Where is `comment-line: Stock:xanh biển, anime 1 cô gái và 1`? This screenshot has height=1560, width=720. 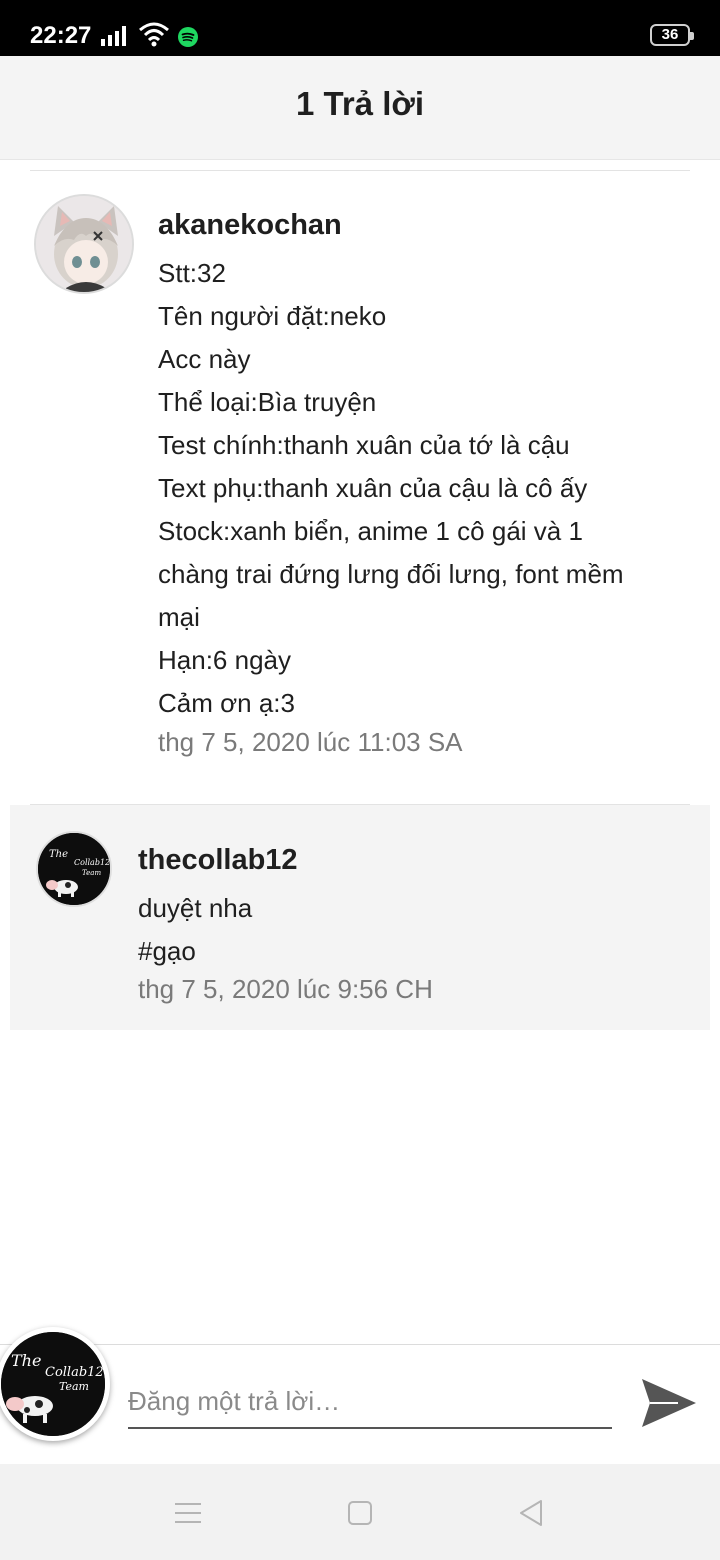
comment-line: Stock:xanh biển, anime 1 cô gái và 1 is located at coordinates (370, 531).